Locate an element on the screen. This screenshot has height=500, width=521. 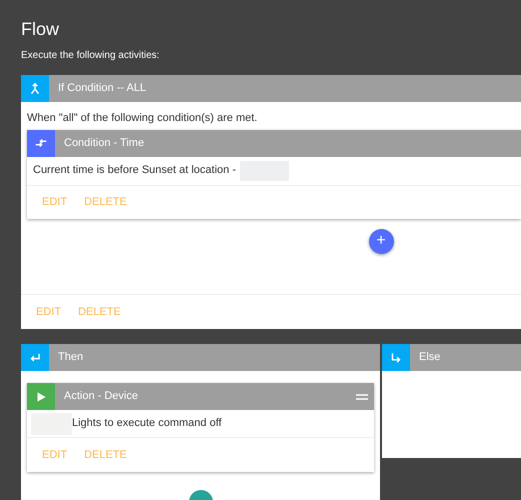
drag-handle-icon is located at coordinates (362, 397).